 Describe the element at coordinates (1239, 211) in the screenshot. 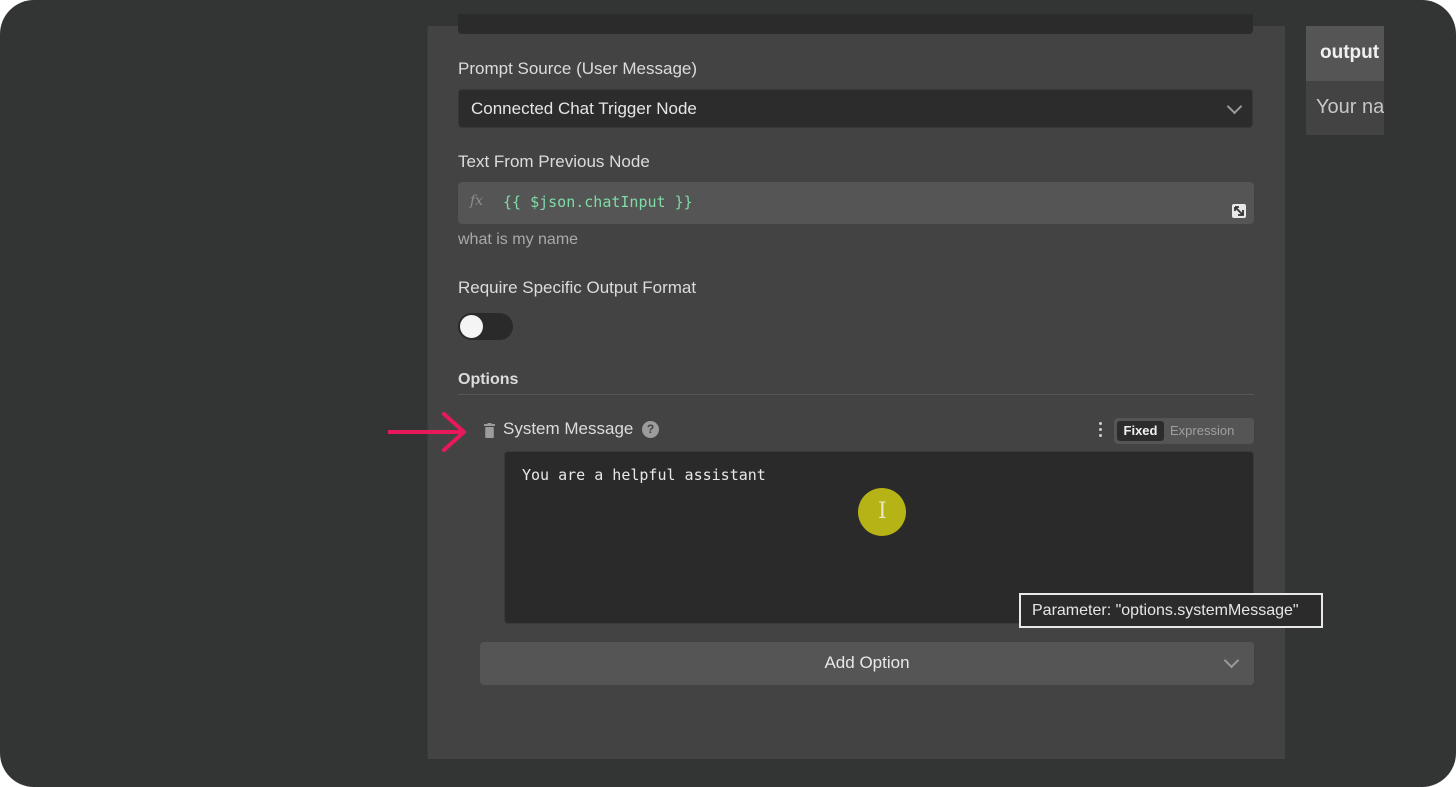

I see `expand-icon` at that location.